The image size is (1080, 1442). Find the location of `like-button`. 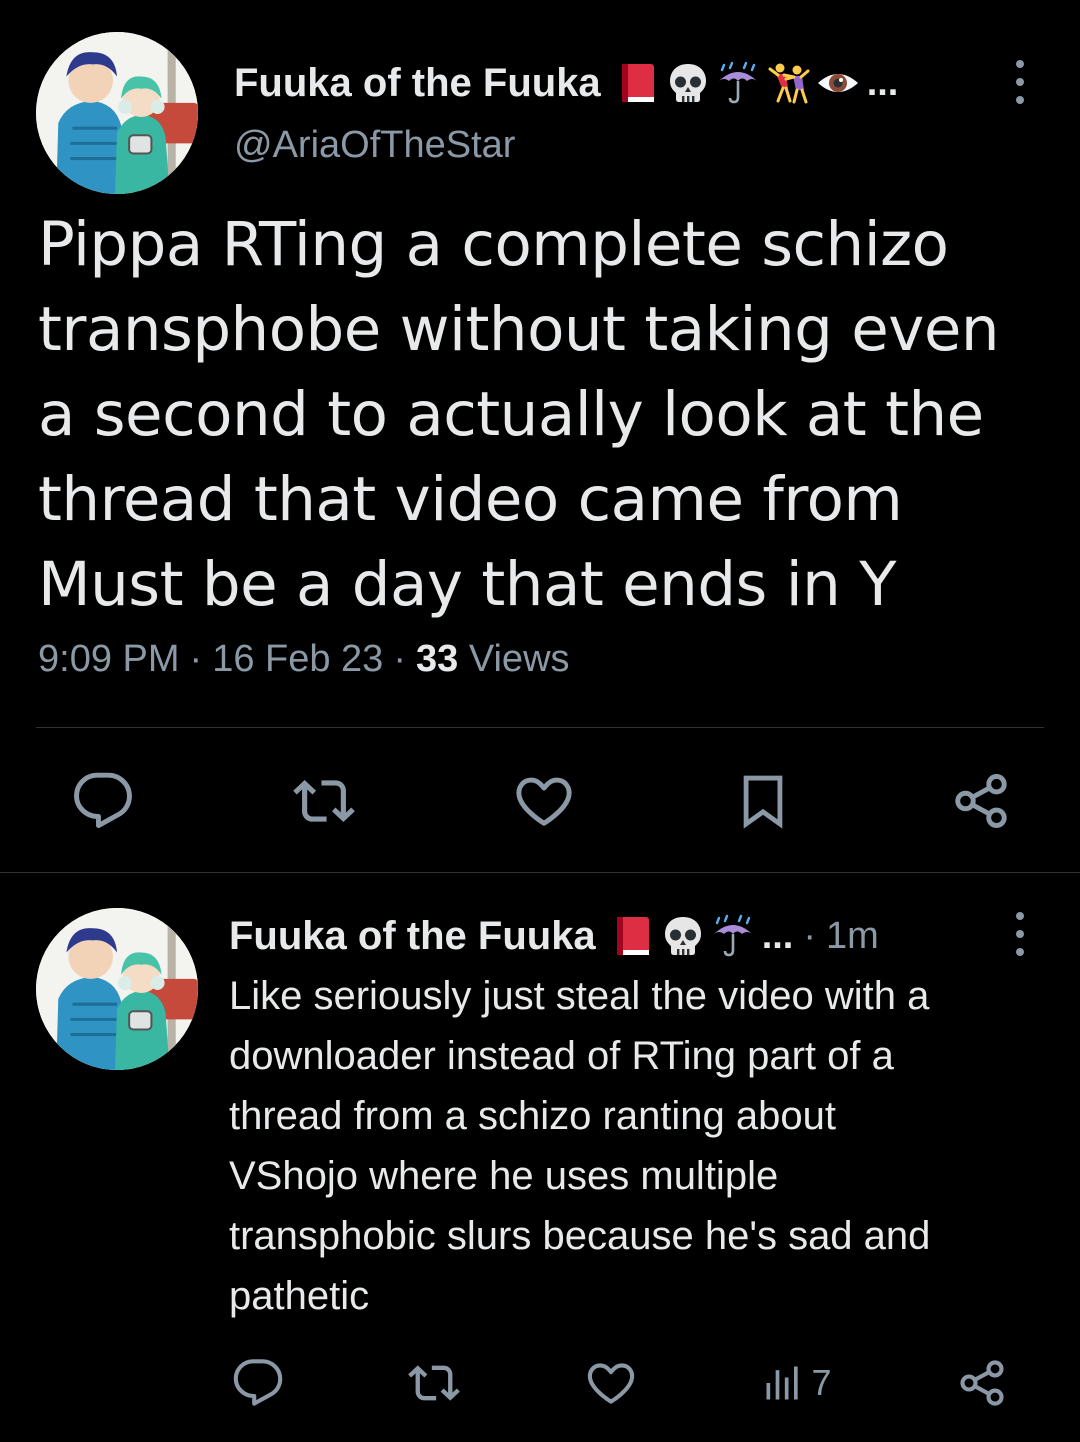

like-button is located at coordinates (544, 801).